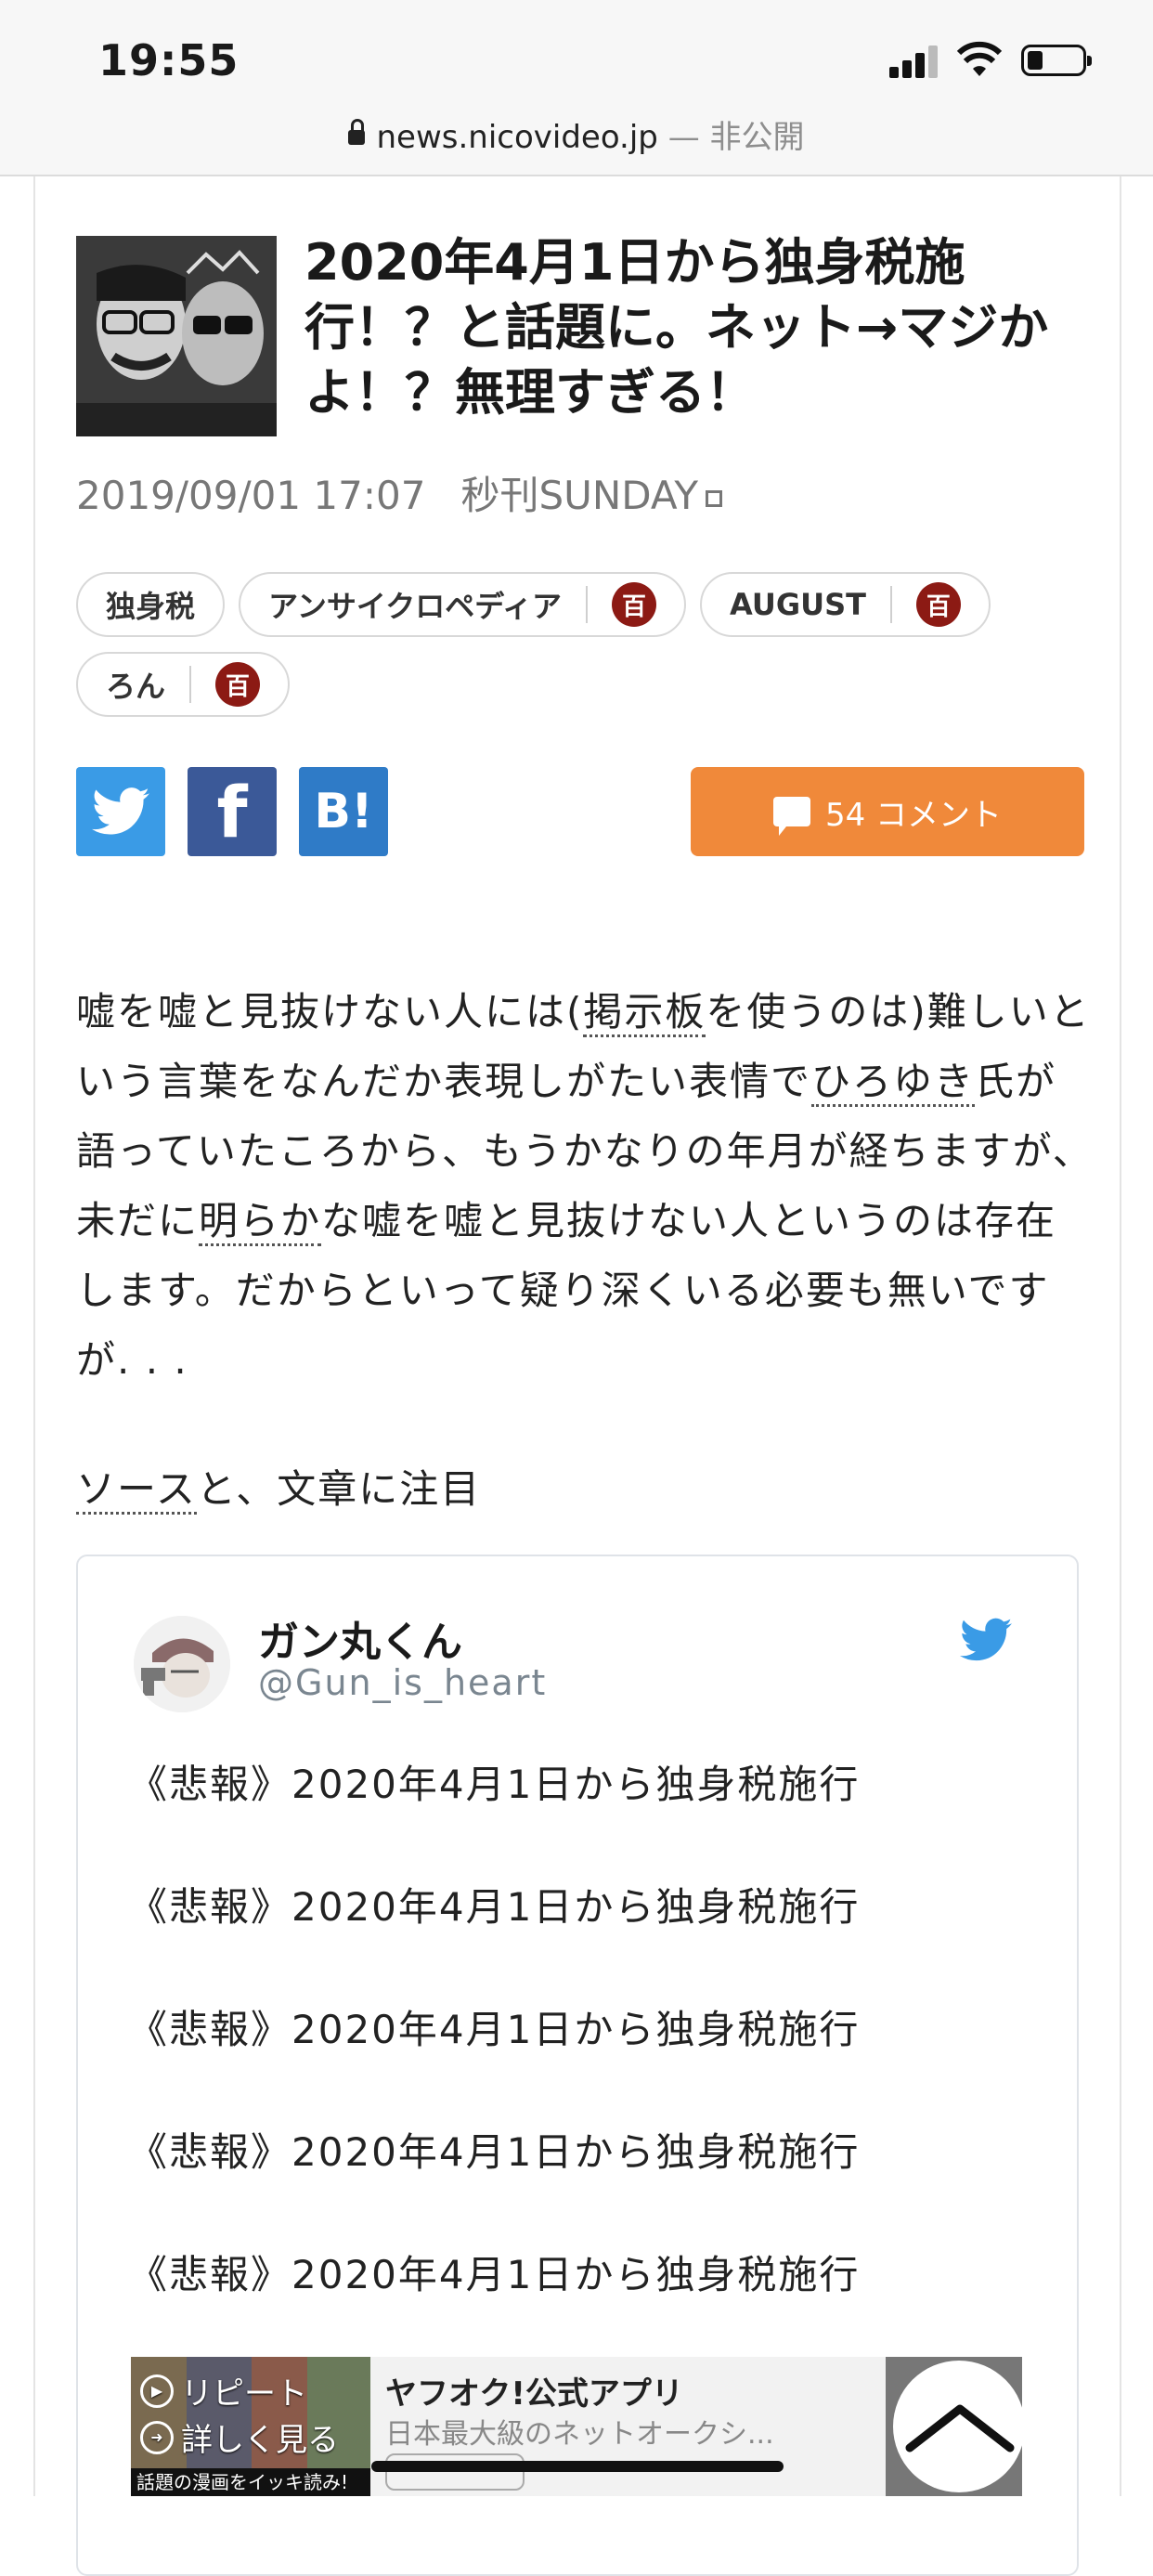 Image resolution: width=1153 pixels, height=2576 pixels. What do you see at coordinates (250, 2482) in the screenshot?
I see `ad-caption: 話題の漫画をイッキ読み!` at bounding box center [250, 2482].